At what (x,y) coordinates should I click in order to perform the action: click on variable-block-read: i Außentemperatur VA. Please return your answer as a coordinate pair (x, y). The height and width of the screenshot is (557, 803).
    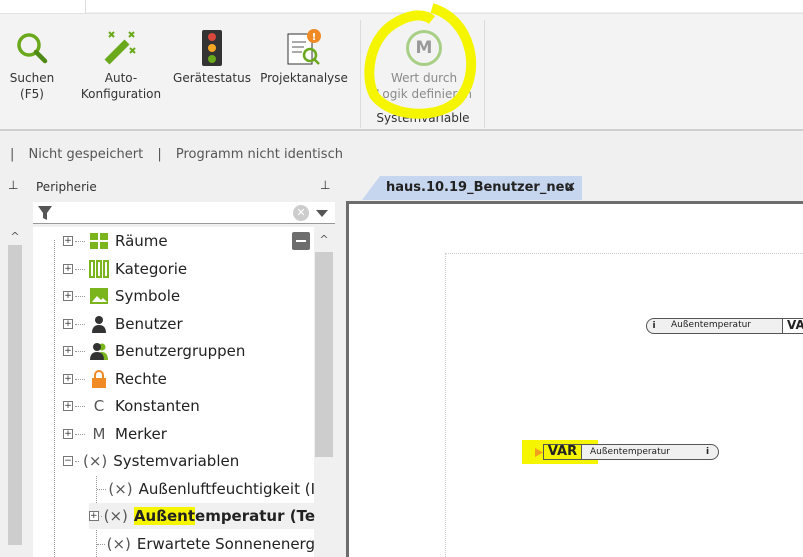
    Looking at the image, I should click on (724, 326).